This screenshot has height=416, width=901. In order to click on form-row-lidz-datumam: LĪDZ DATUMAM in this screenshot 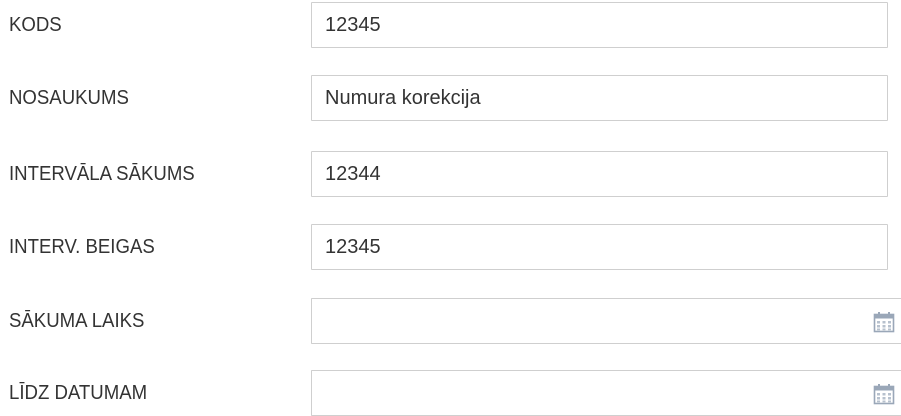, I will do `click(450, 393)`.